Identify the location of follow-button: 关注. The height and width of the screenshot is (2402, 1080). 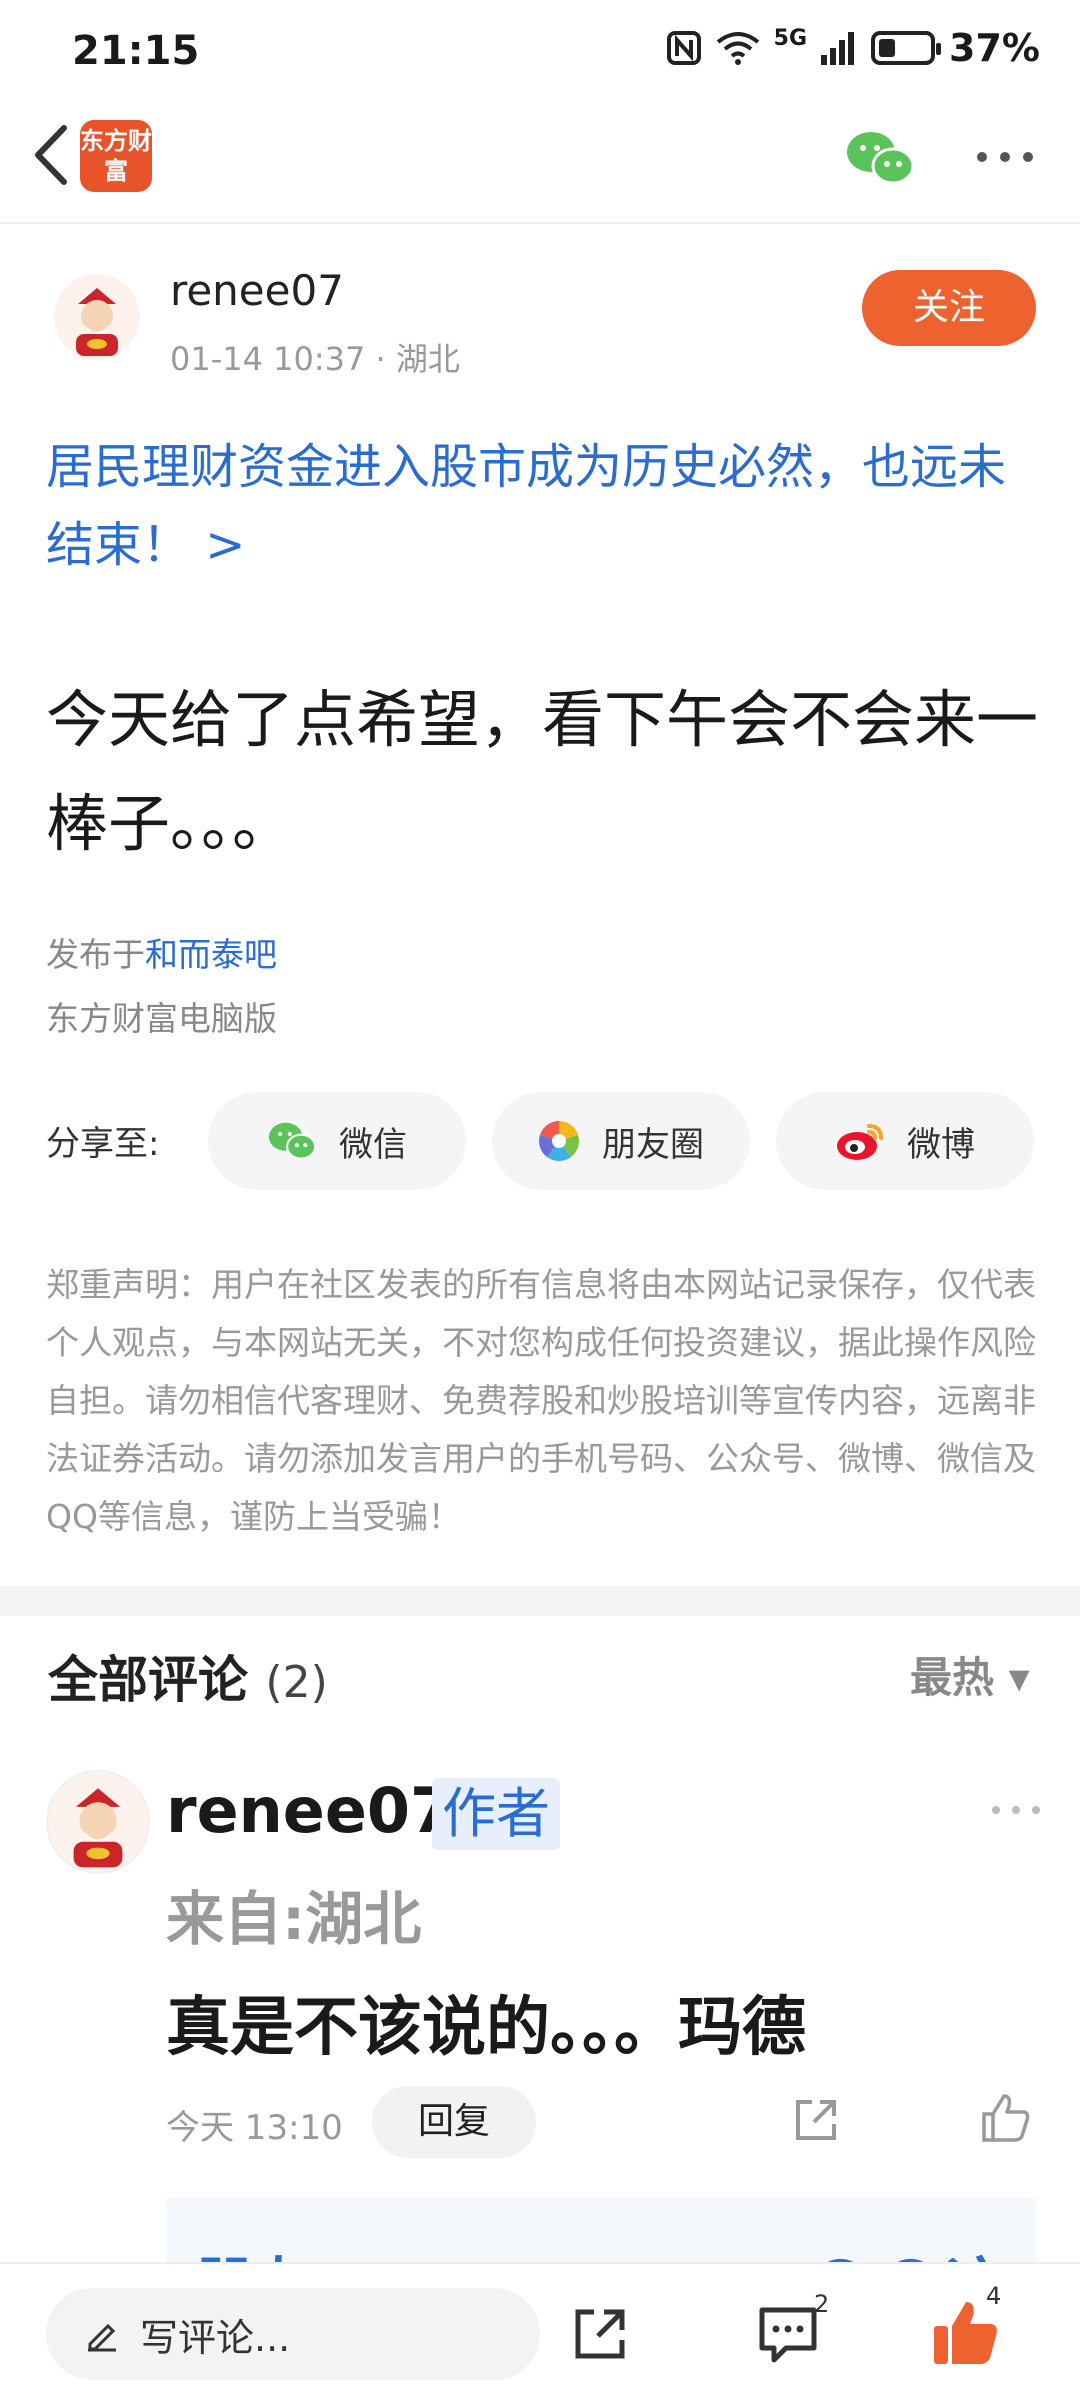
(949, 308).